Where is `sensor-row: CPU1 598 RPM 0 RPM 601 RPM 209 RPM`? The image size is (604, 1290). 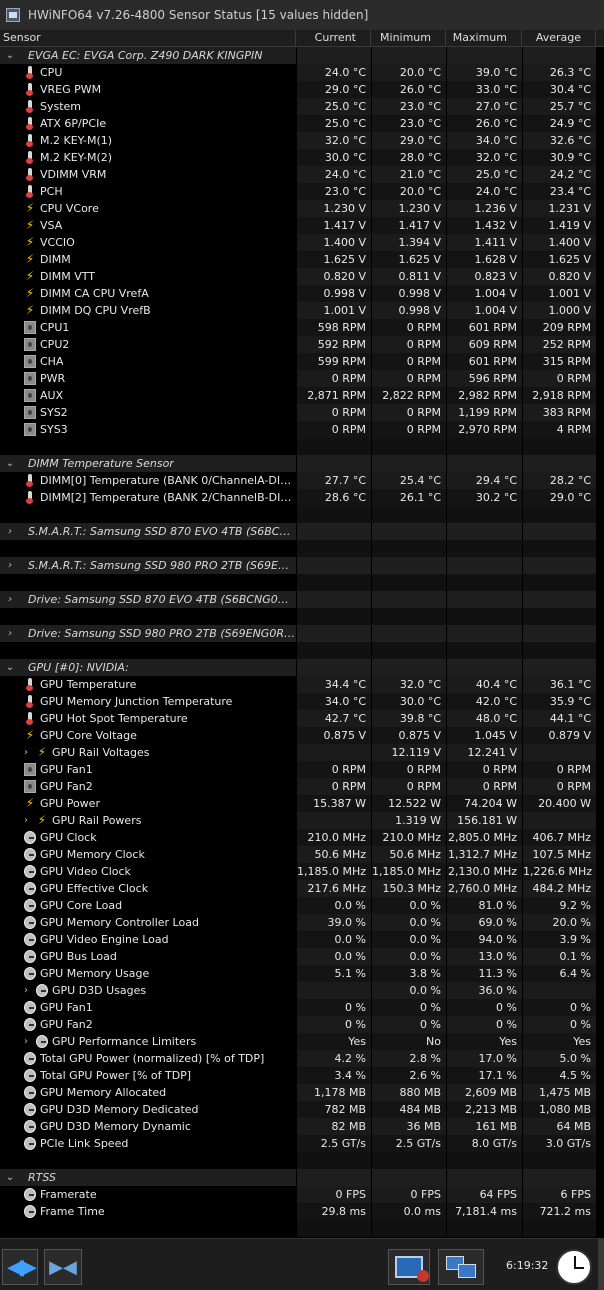 sensor-row: CPU1 598 RPM 0 RPM 601 RPM 209 RPM is located at coordinates (302, 327).